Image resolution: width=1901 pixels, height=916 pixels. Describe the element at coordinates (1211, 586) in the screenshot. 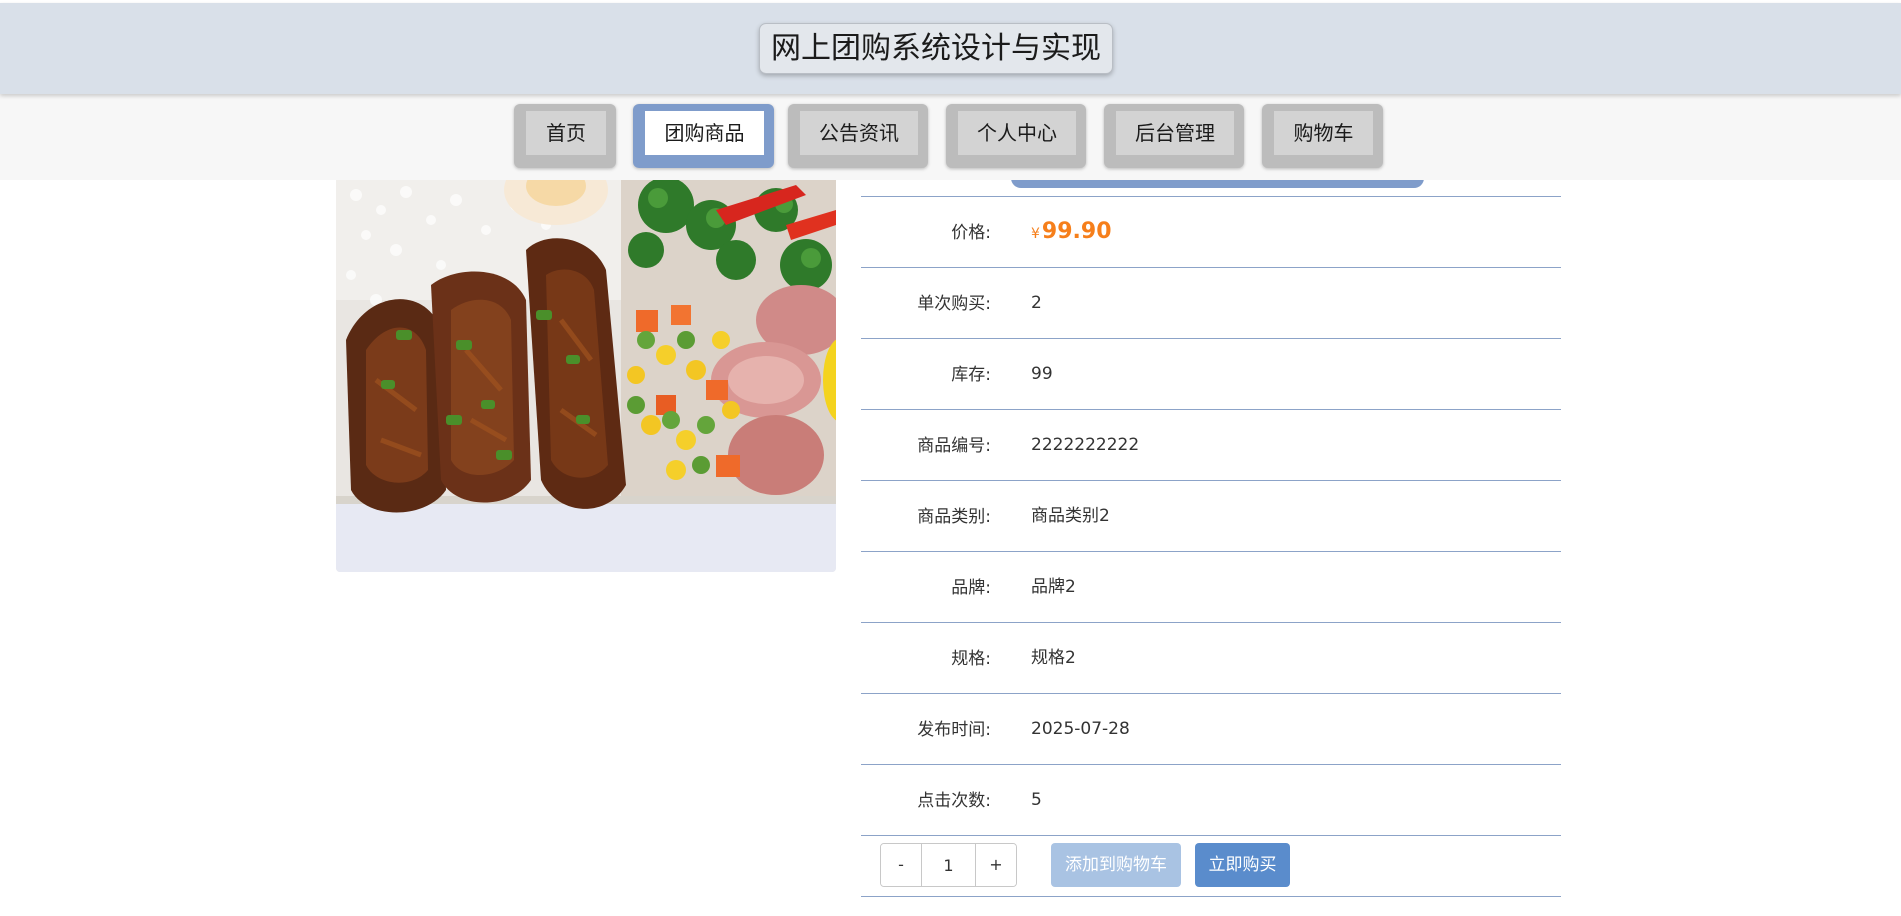

I see `table-row: 品牌: 品牌2` at that location.